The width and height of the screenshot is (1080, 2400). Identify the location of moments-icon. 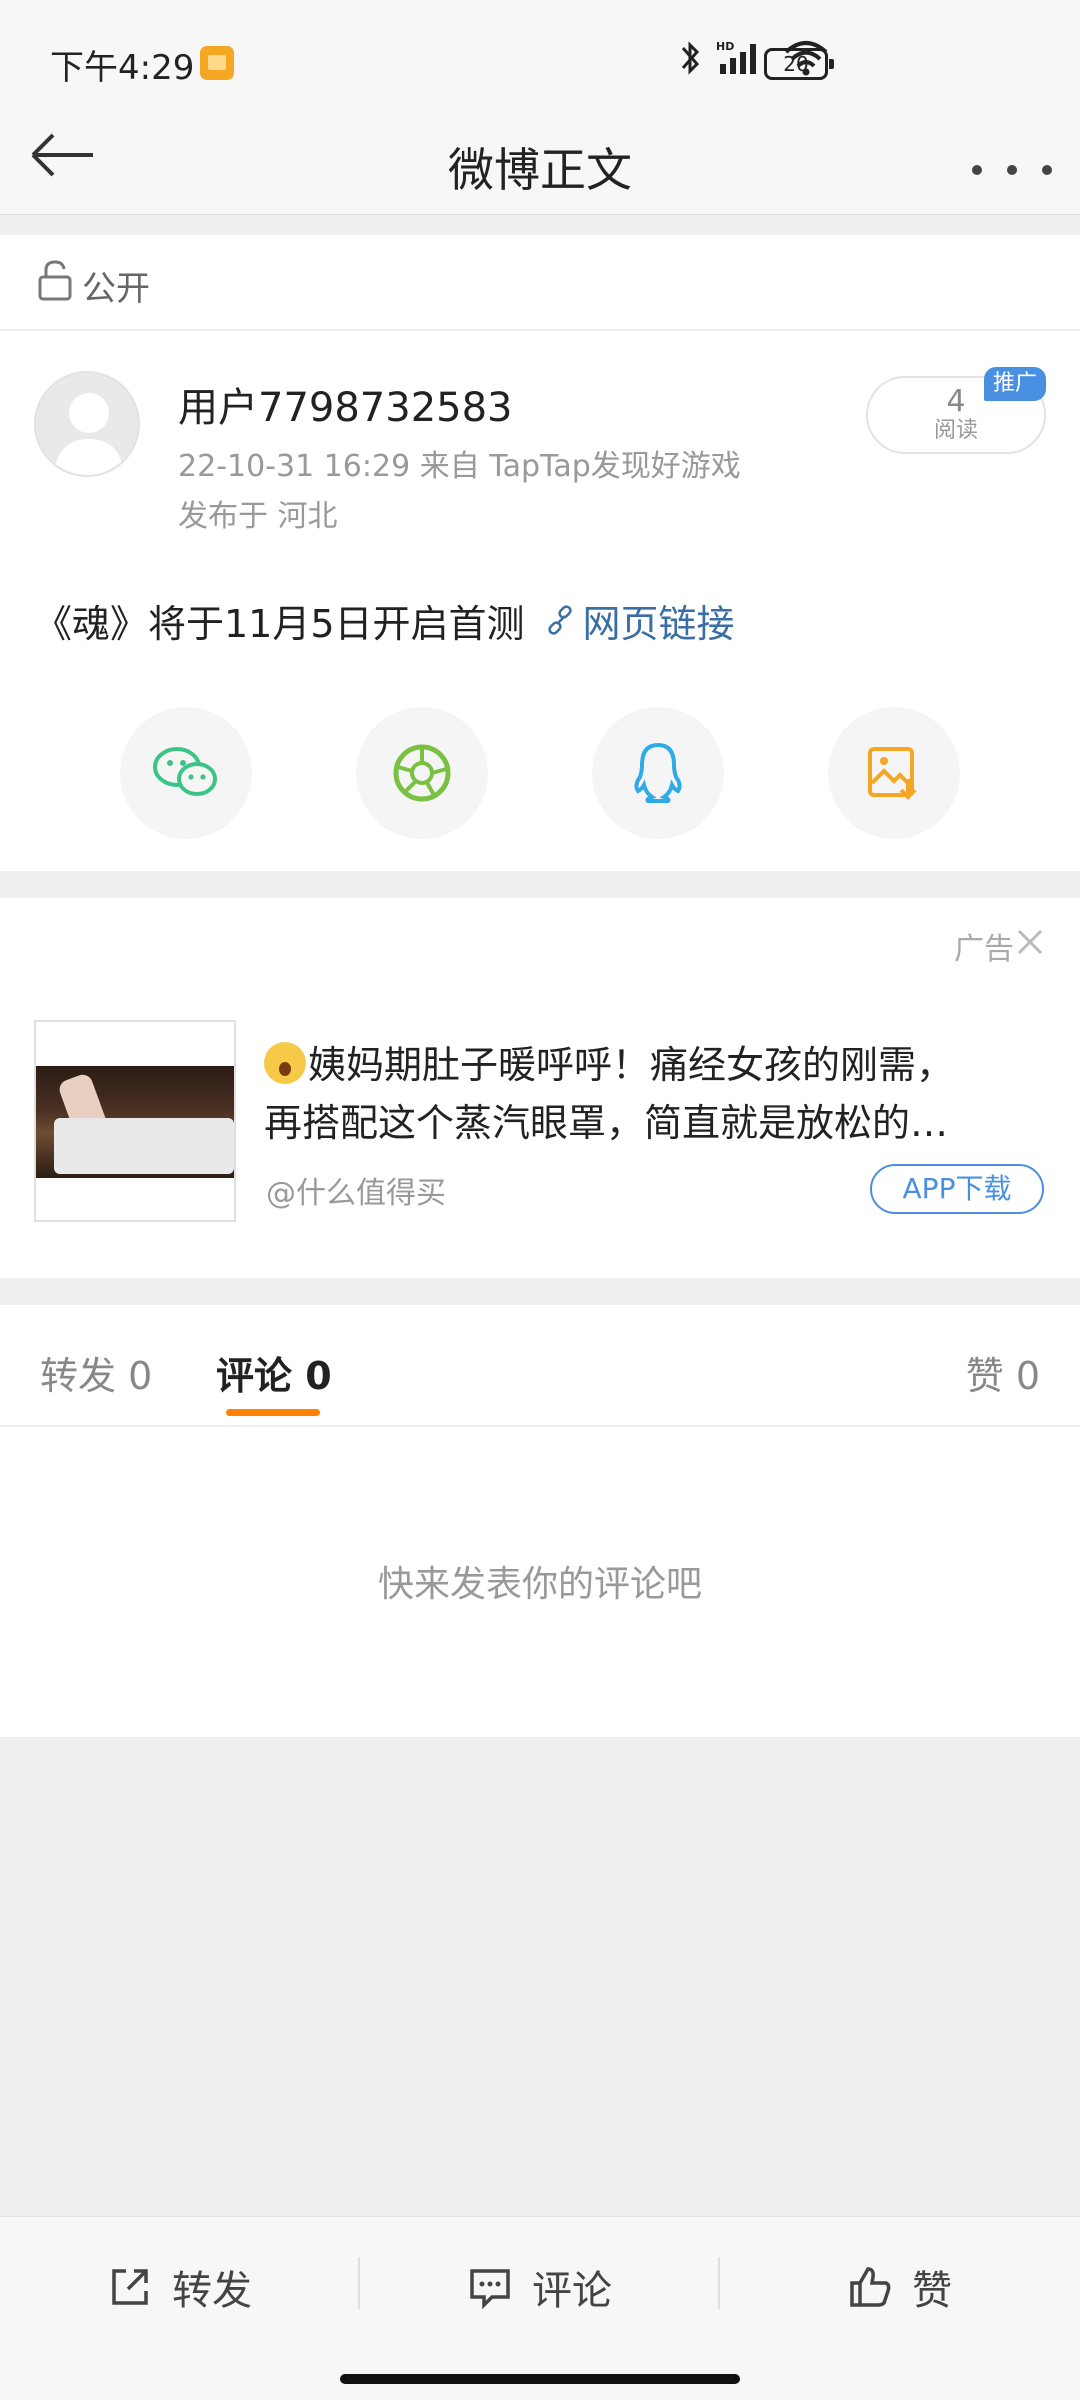
(422, 773).